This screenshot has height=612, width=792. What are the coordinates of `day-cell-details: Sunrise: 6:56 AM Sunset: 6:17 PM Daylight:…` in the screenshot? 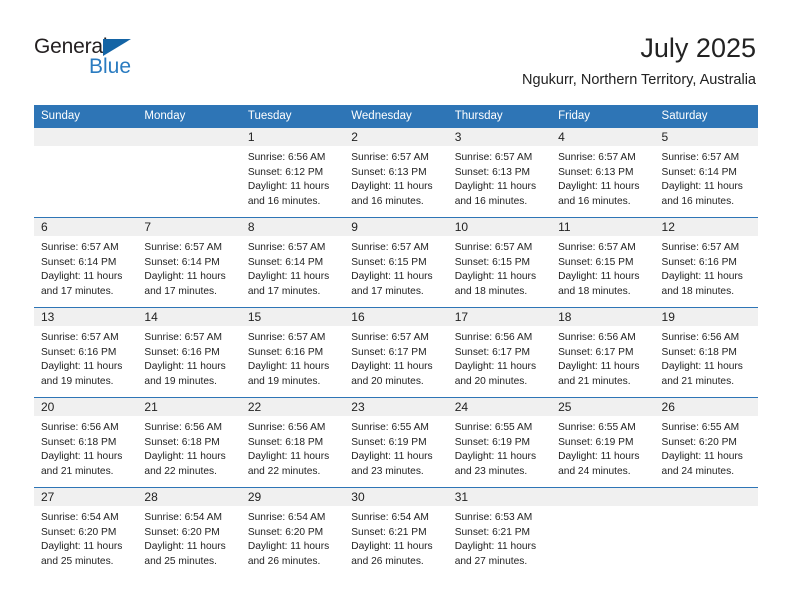 It's located at (499, 358).